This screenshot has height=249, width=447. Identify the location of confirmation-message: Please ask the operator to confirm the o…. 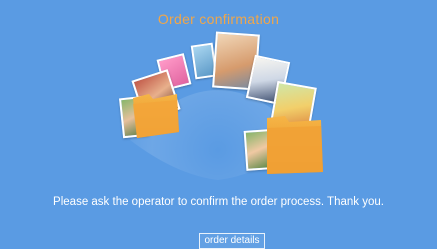
(218, 202).